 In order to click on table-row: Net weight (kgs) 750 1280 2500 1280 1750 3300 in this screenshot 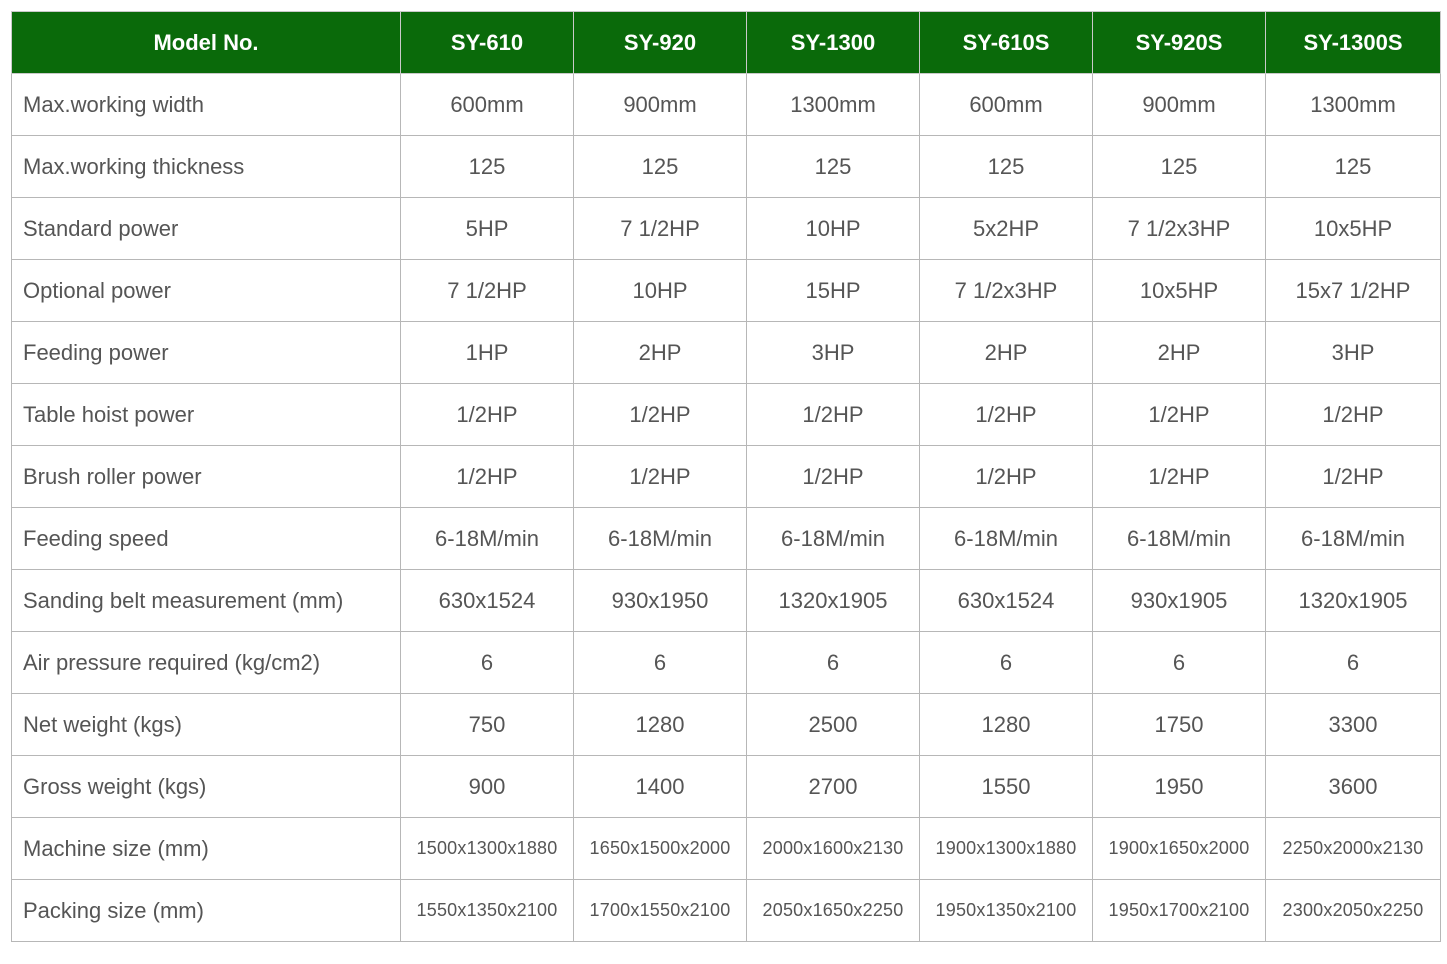, I will do `click(726, 724)`.